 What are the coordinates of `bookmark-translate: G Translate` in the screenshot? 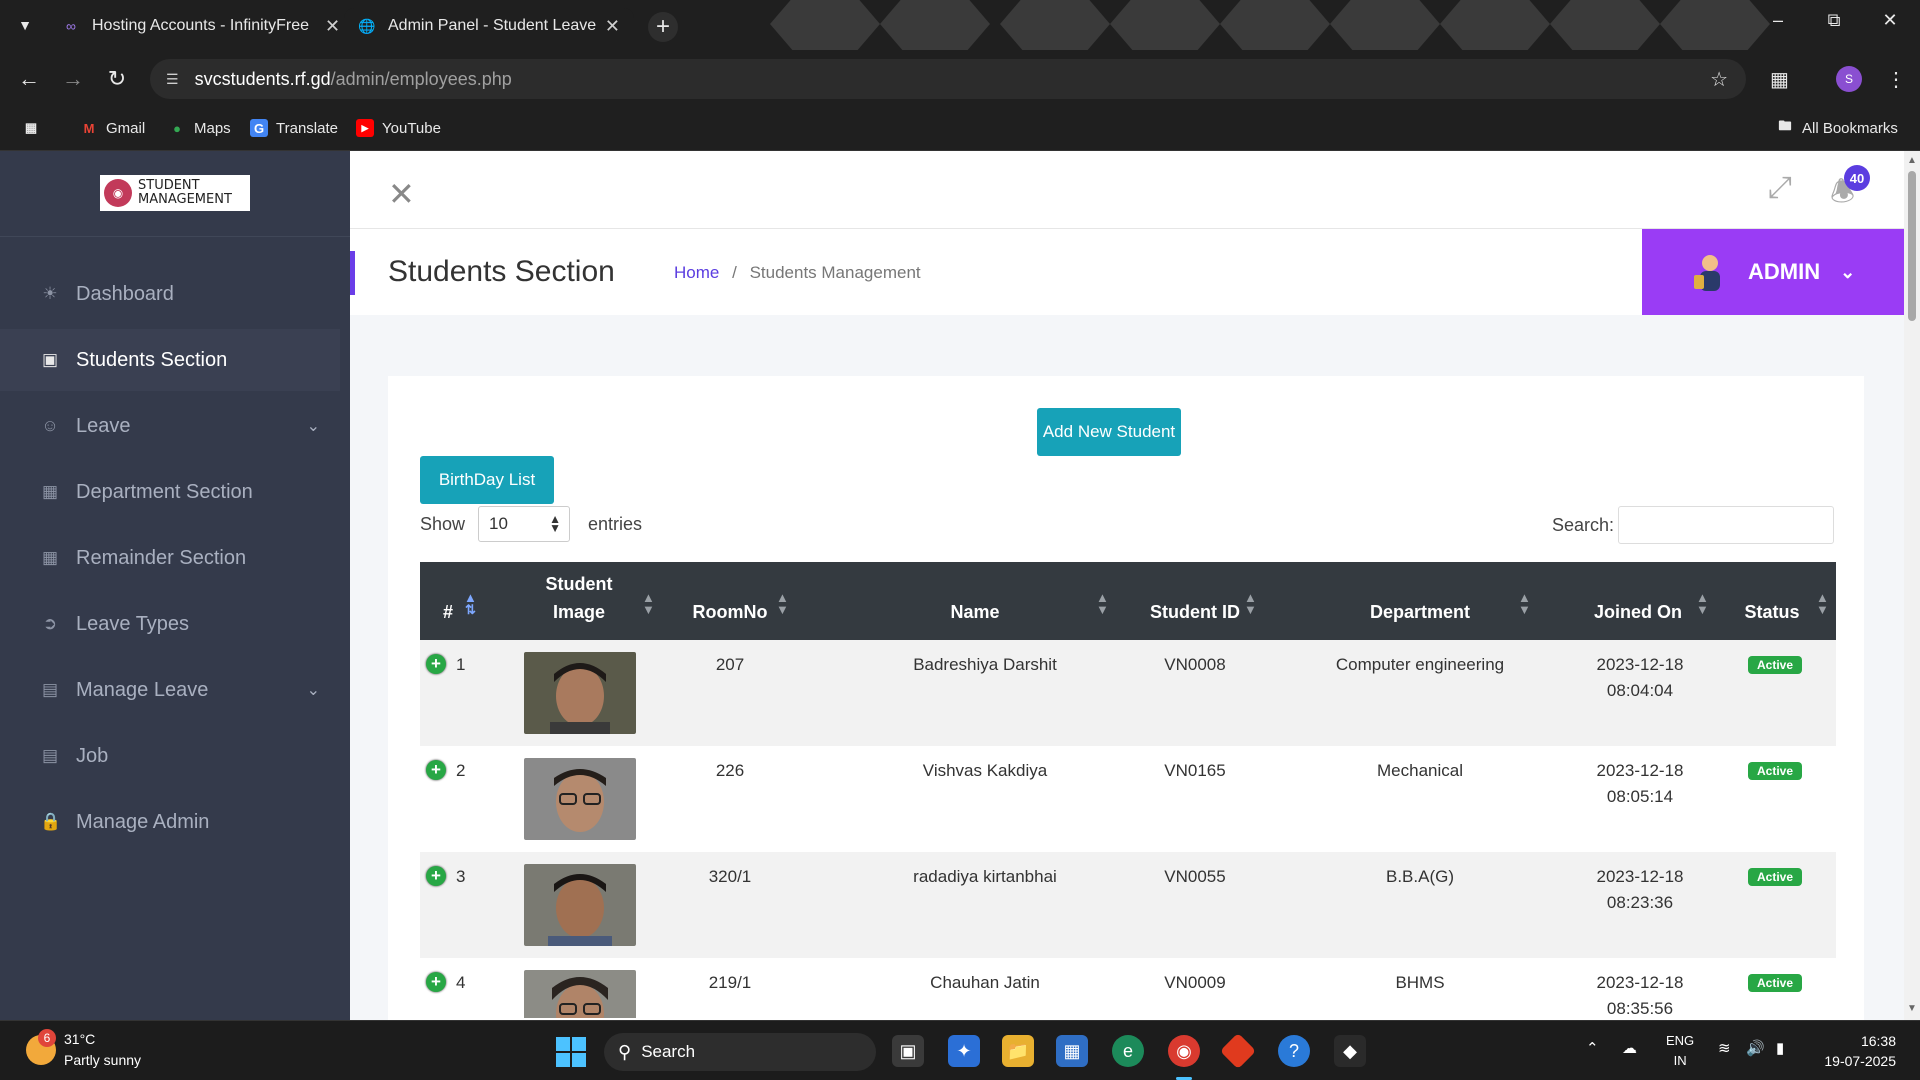 It's located at (294, 128).